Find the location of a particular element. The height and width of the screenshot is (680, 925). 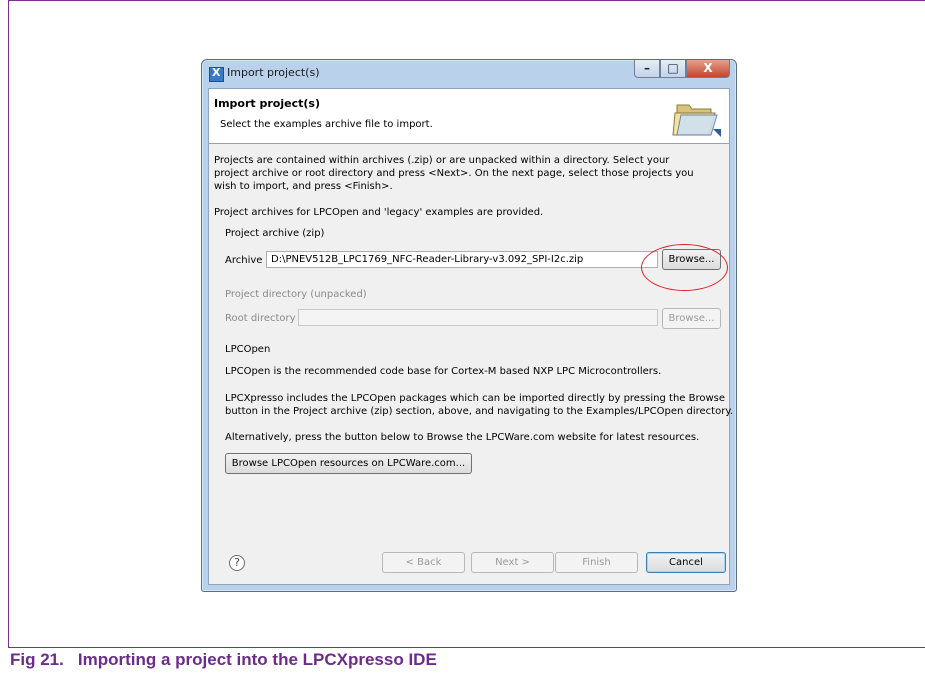

back-button: < Back is located at coordinates (423, 562).